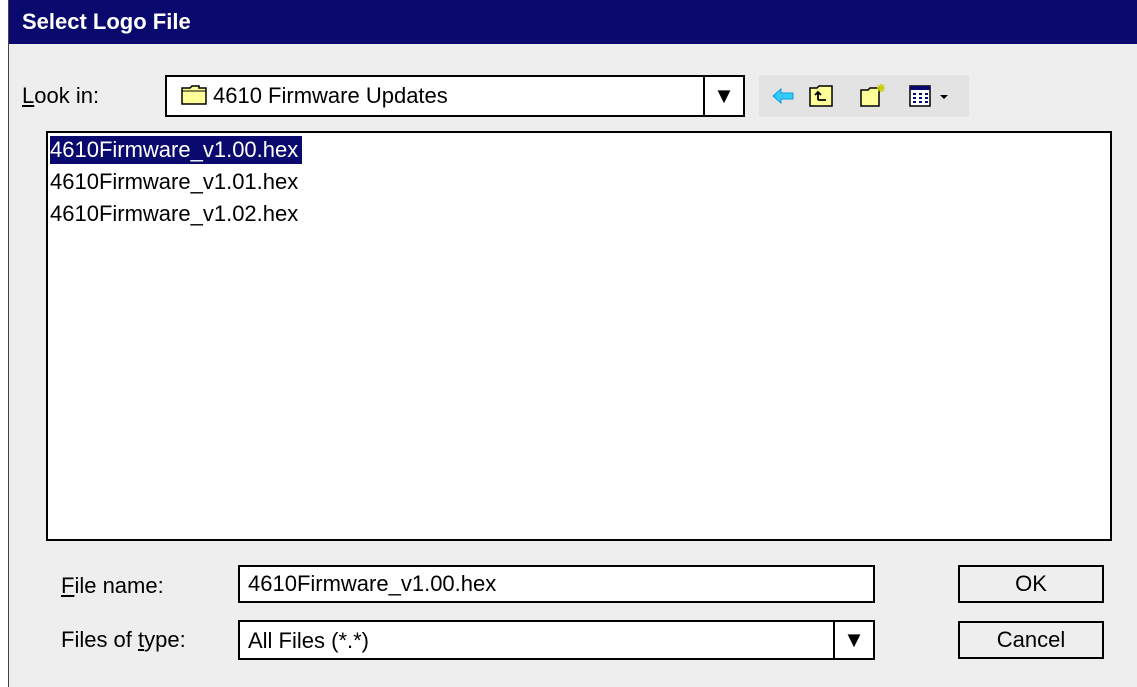  What do you see at coordinates (556, 584) in the screenshot?
I see `file-name-input: 4610Firmware_v1.00.hex` at bounding box center [556, 584].